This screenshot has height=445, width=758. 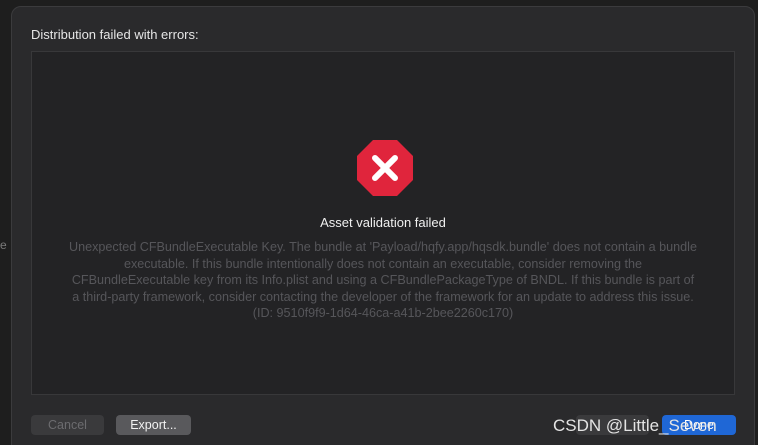 I want to click on error-octagon-icon, so click(x=385, y=168).